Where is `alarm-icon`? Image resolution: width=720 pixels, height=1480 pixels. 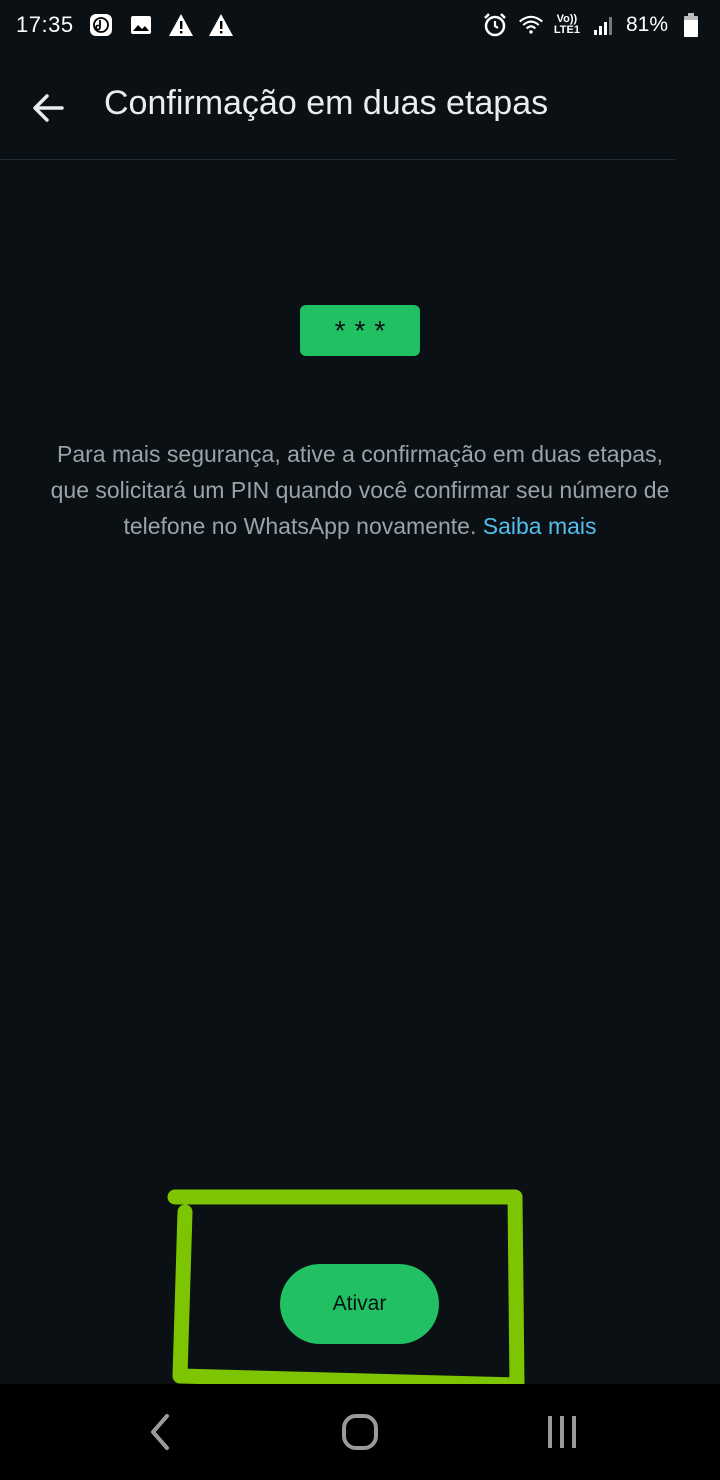
alarm-icon is located at coordinates (495, 25).